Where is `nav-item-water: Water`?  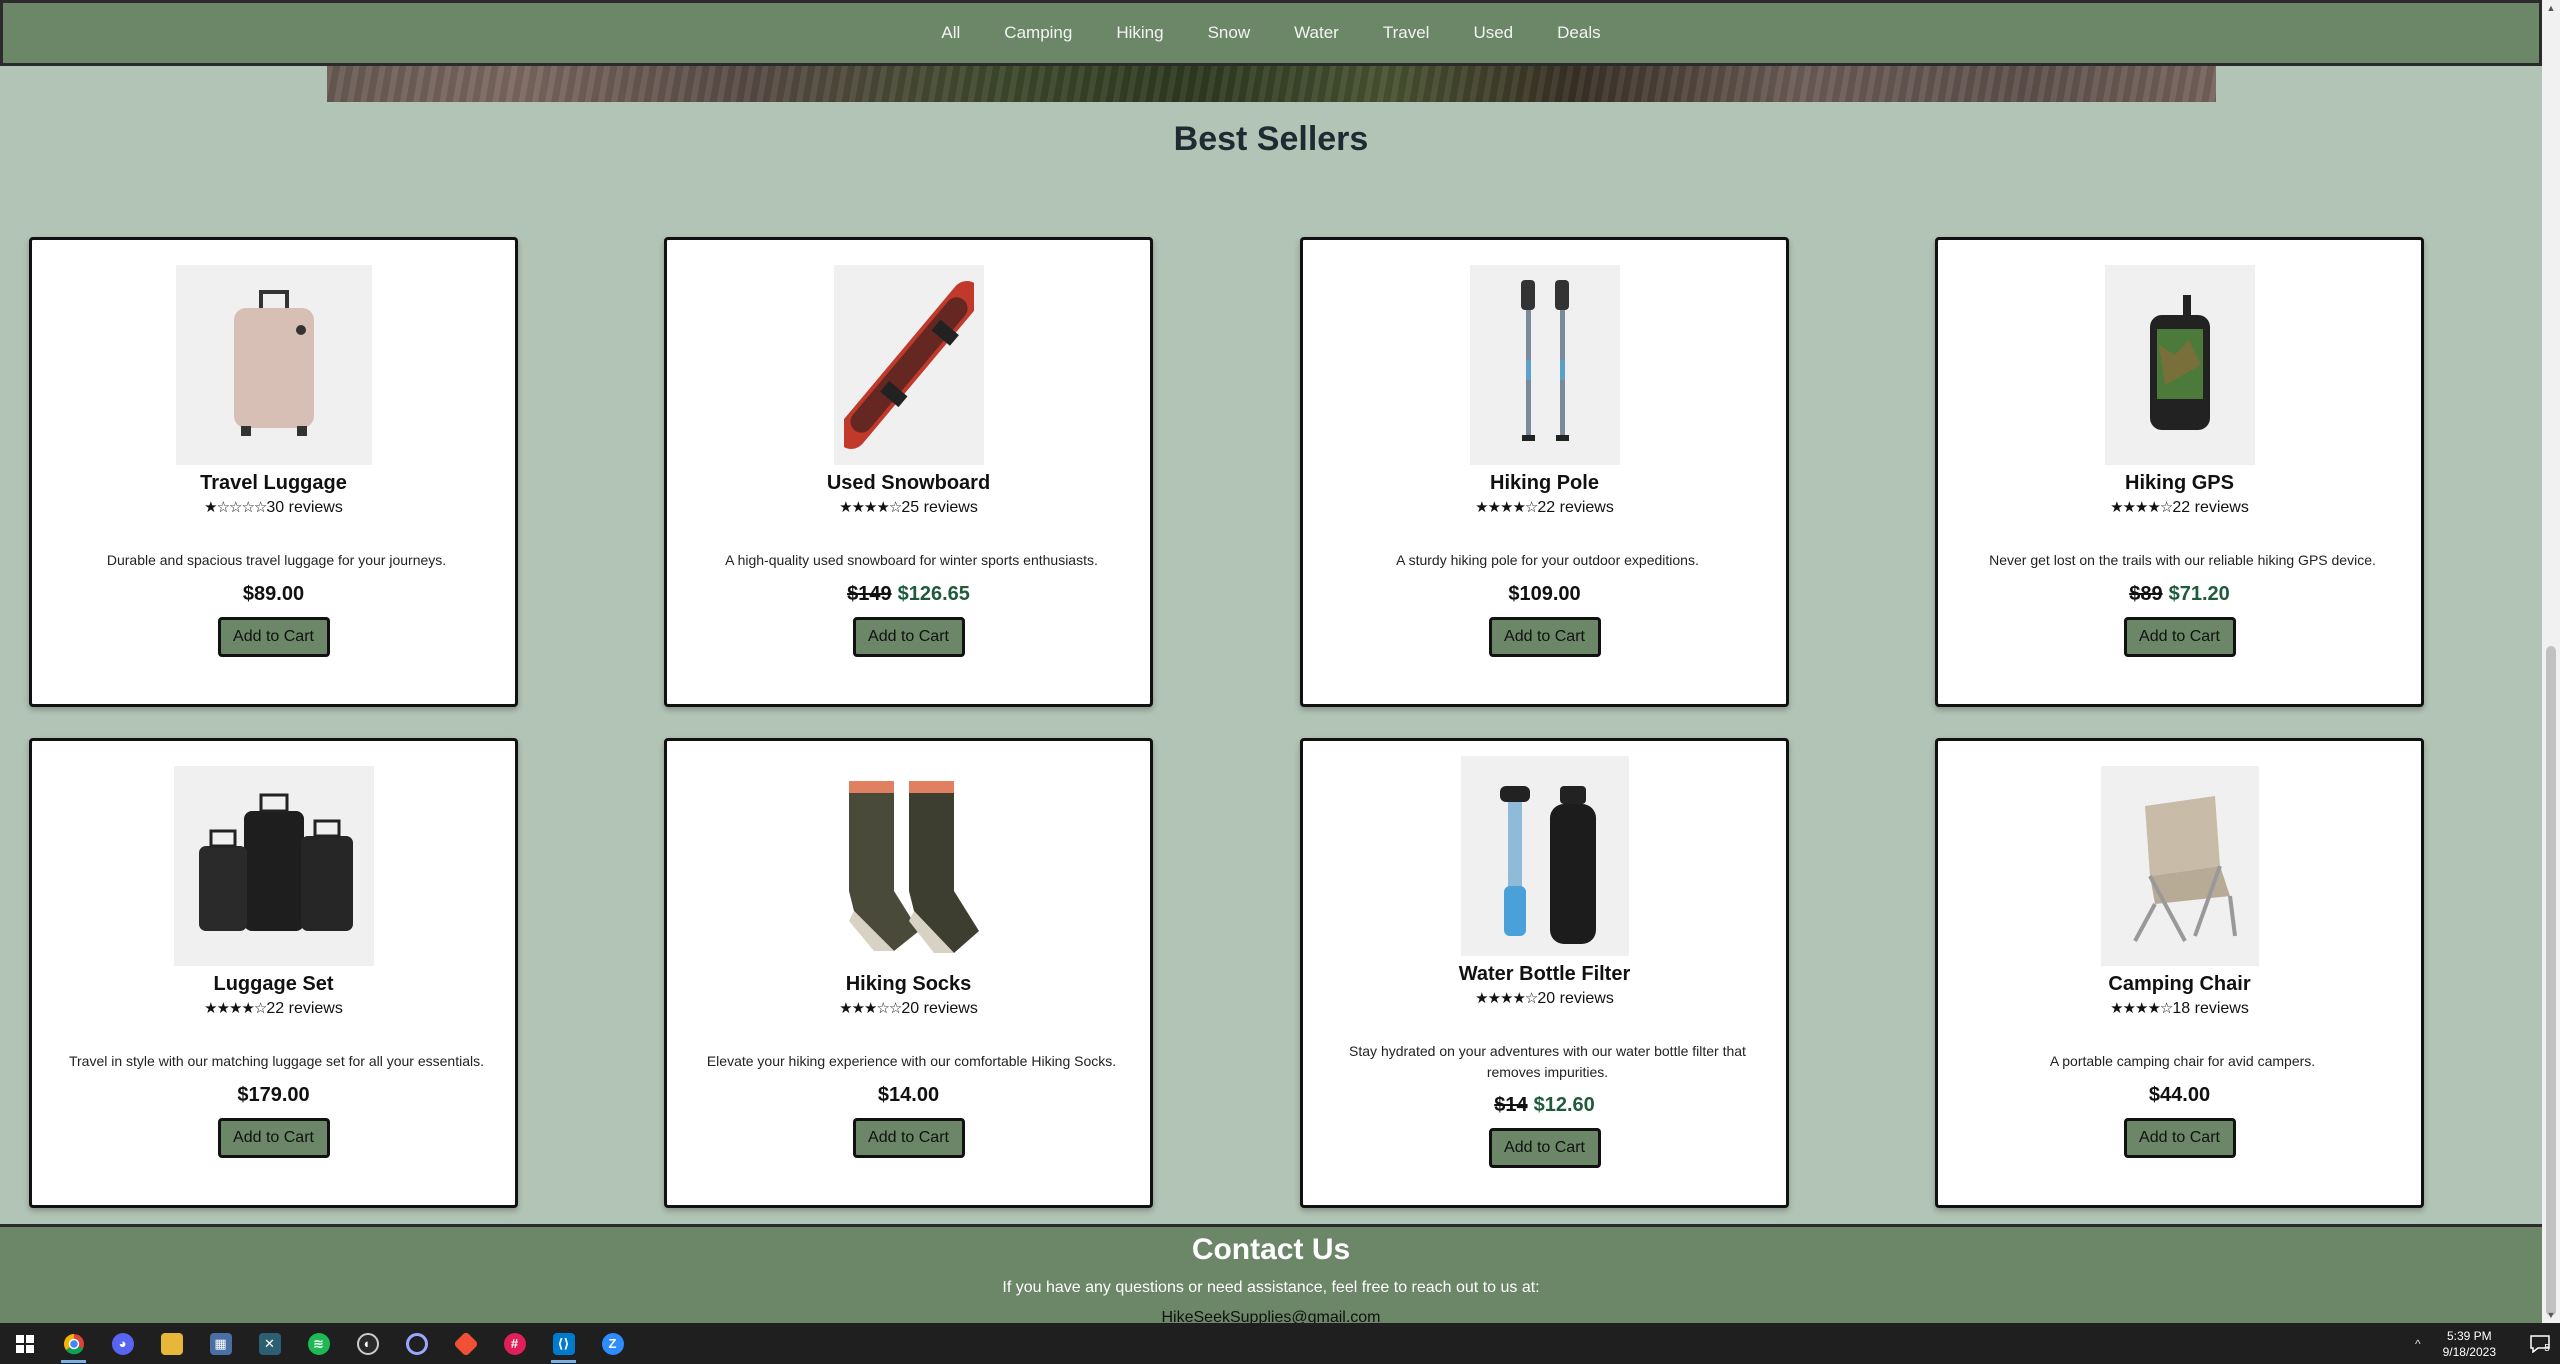 nav-item-water: Water is located at coordinates (1316, 33).